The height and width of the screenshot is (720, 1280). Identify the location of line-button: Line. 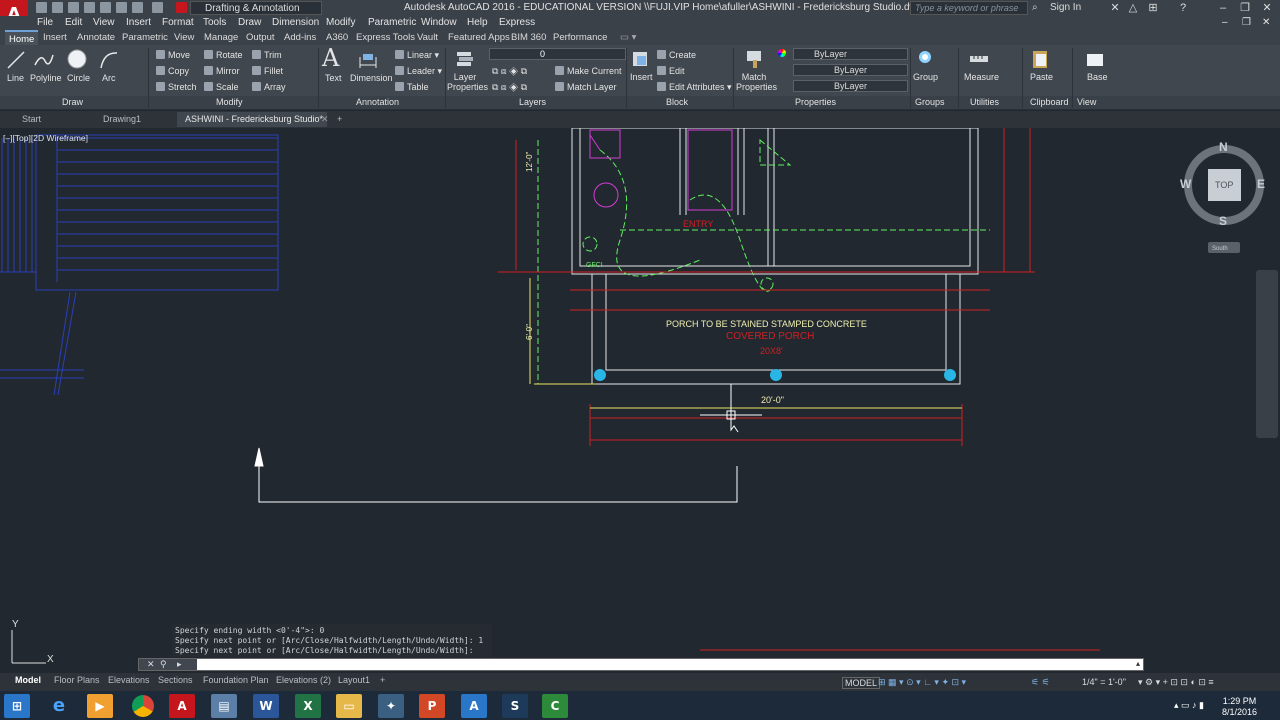
(15, 78).